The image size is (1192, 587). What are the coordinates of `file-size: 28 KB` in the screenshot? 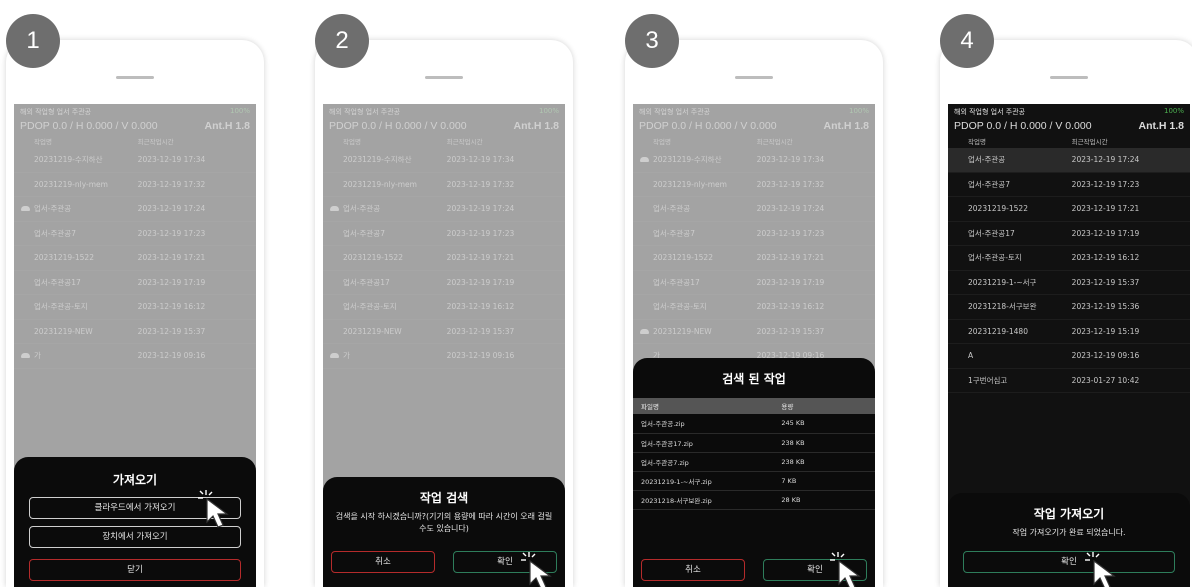 It's located at (824, 500).